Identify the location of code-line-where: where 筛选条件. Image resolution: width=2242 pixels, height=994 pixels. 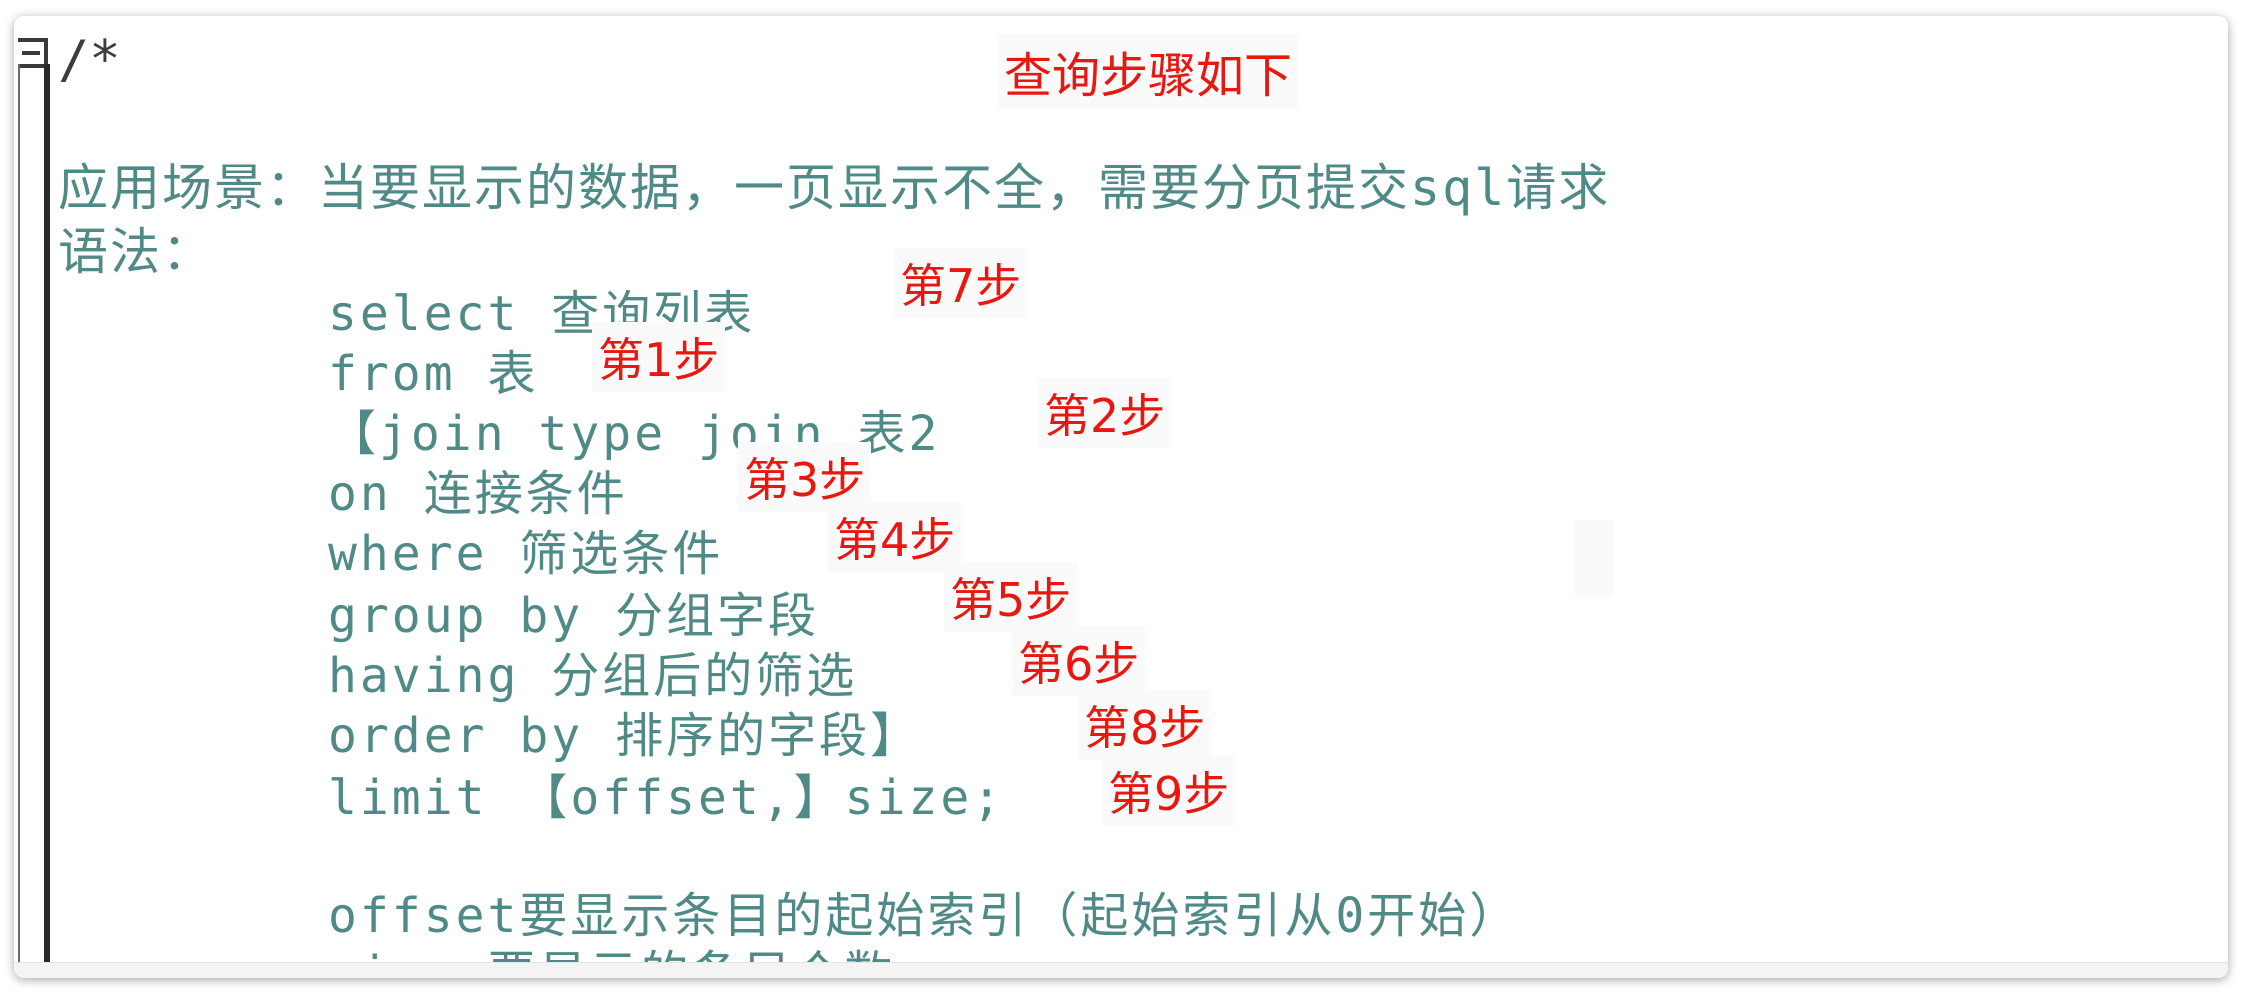
(526, 554).